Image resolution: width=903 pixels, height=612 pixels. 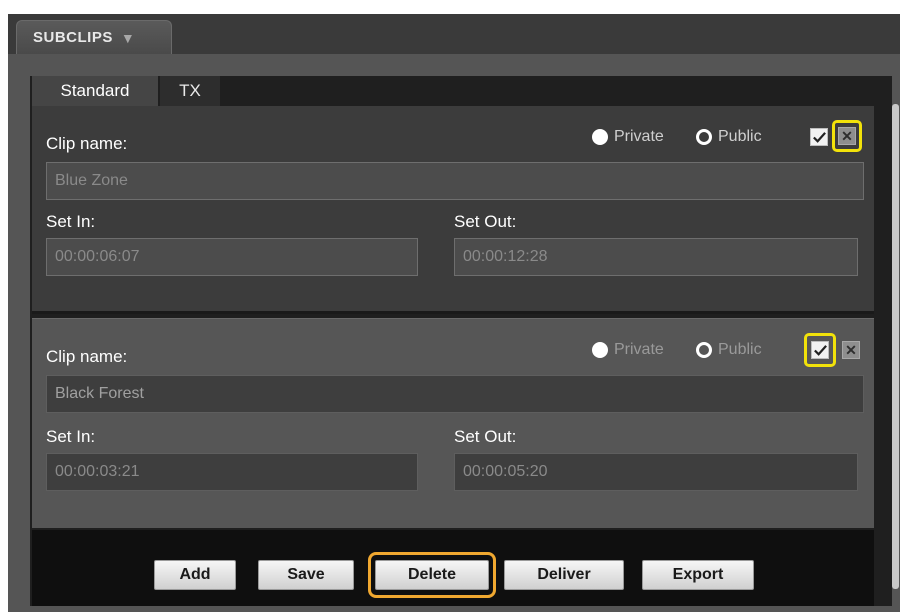 What do you see at coordinates (455, 394) in the screenshot?
I see `clip-name-field: Black Forest` at bounding box center [455, 394].